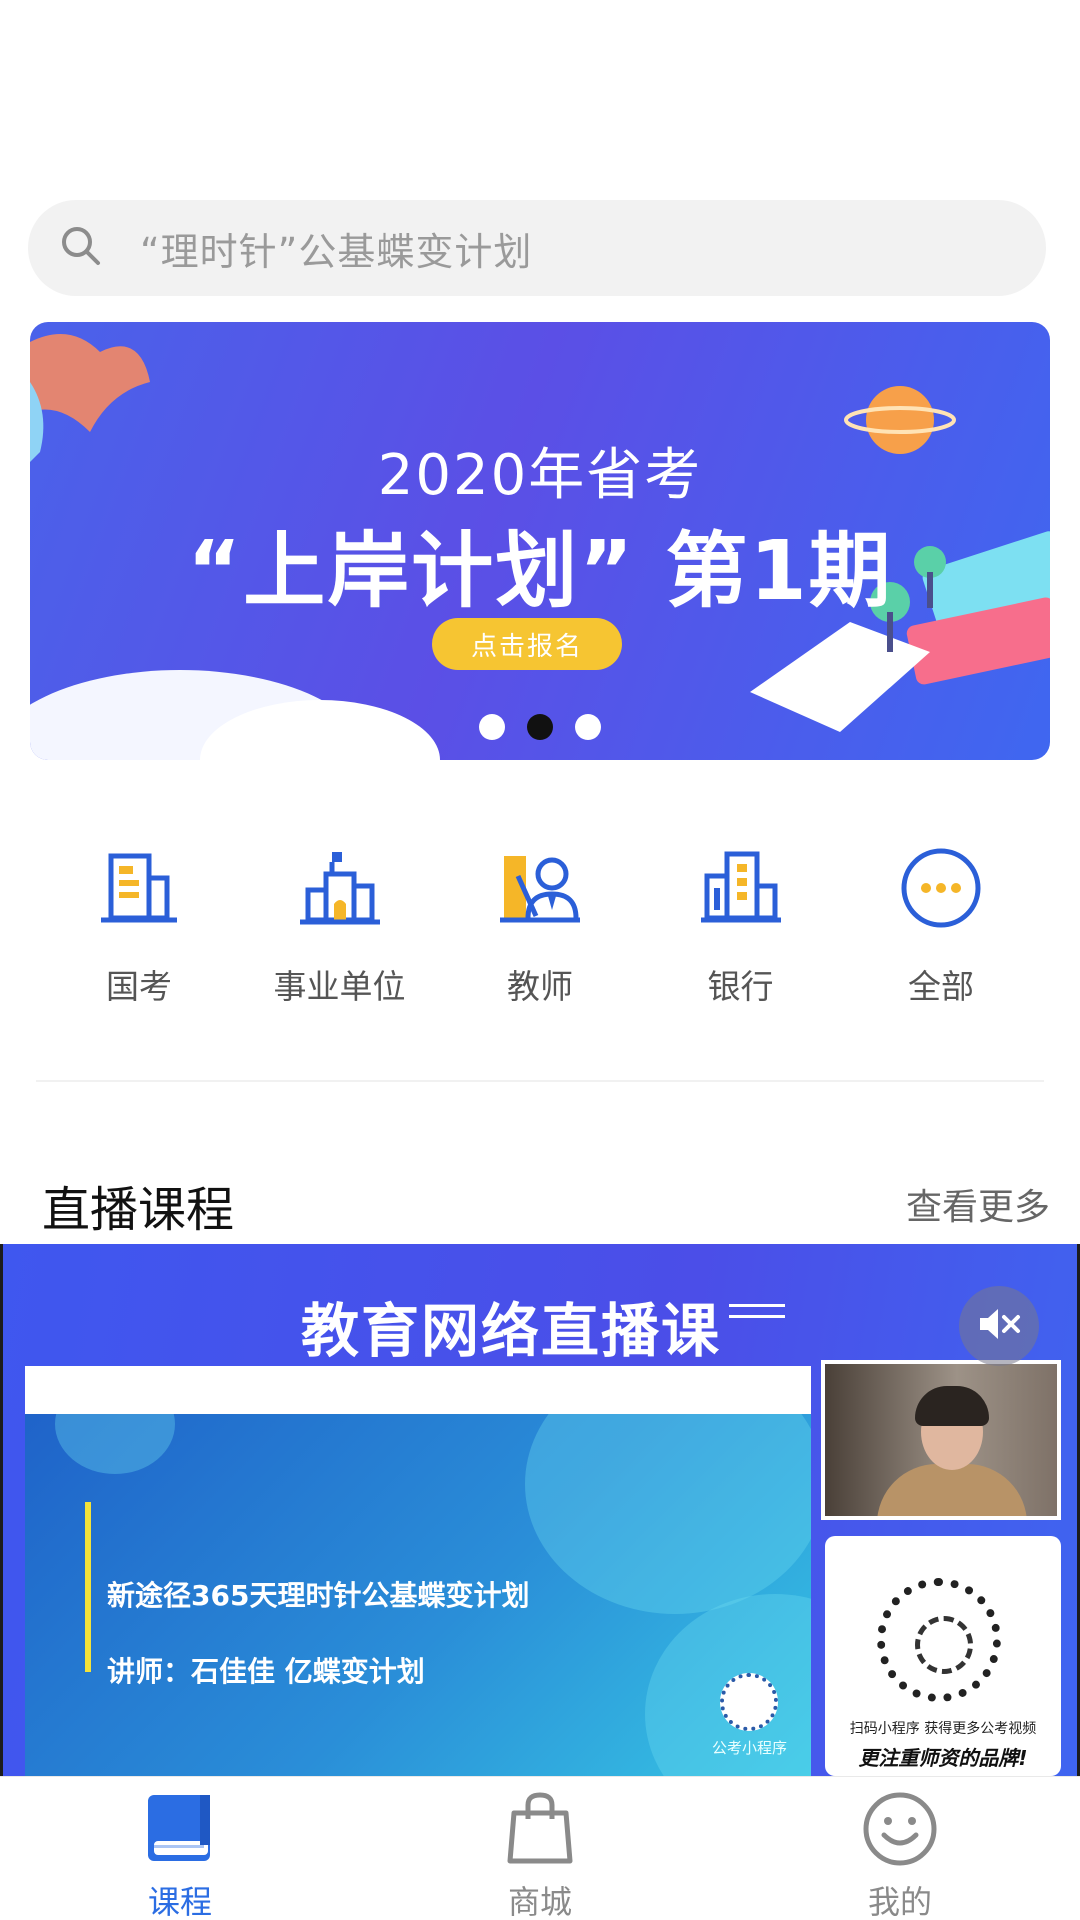 The image size is (1080, 1920). What do you see at coordinates (540, 986) in the screenshot?
I see `category-label: 教师` at bounding box center [540, 986].